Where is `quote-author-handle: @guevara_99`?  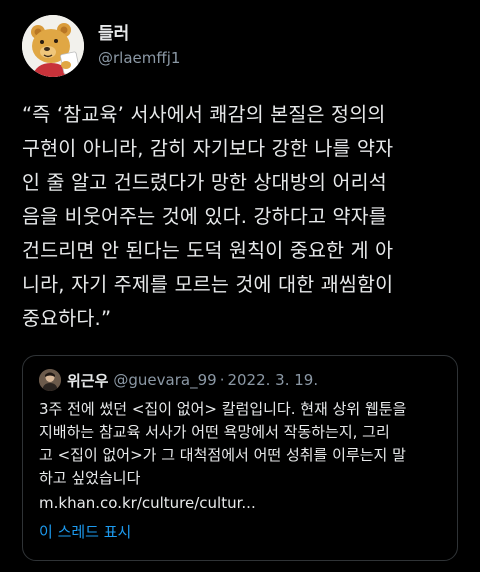
quote-author-handle: @guevara_99 is located at coordinates (165, 380).